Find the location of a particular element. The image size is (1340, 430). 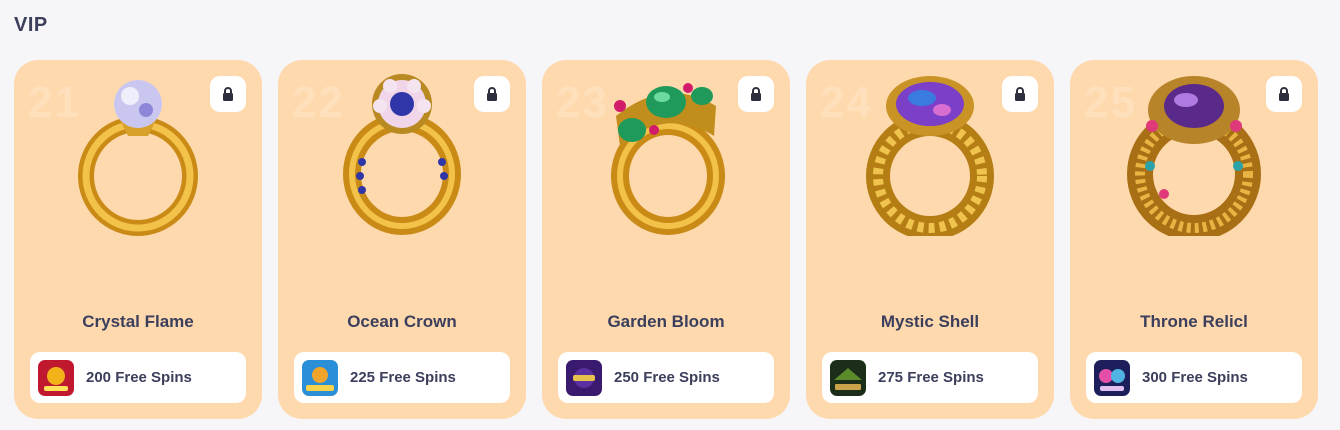

reward-row: 250 Free Spins is located at coordinates (666, 377).